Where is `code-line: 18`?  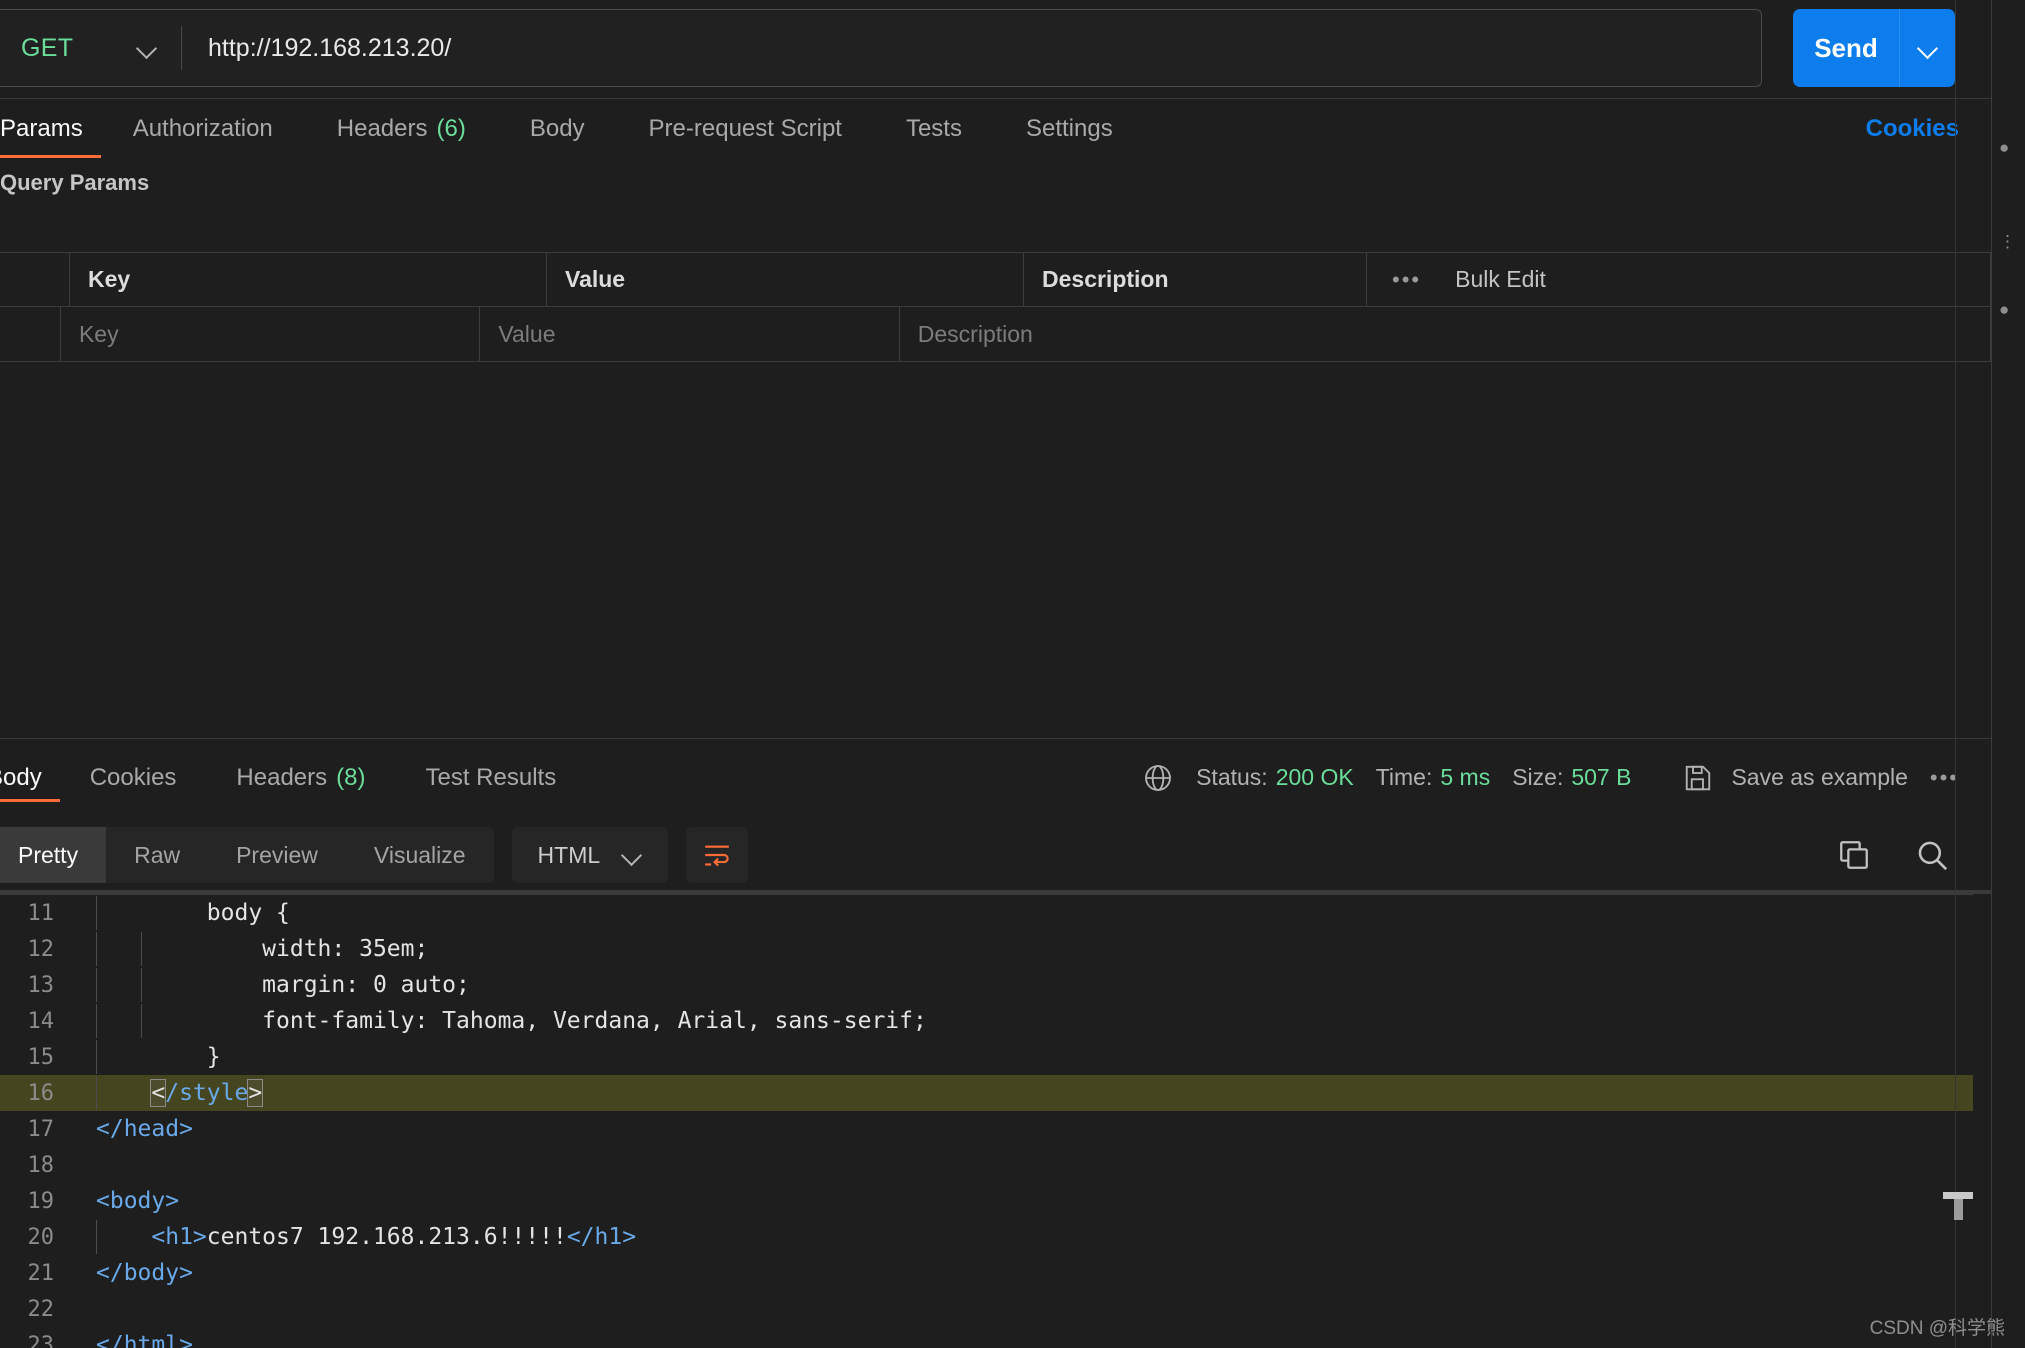
code-line: 18 is located at coordinates (986, 1165).